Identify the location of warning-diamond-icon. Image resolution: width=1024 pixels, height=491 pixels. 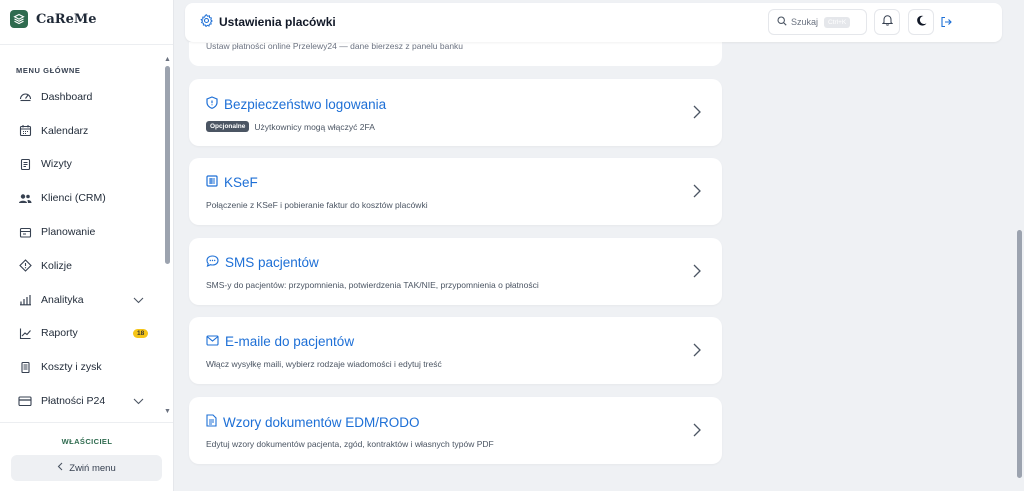
(25, 266).